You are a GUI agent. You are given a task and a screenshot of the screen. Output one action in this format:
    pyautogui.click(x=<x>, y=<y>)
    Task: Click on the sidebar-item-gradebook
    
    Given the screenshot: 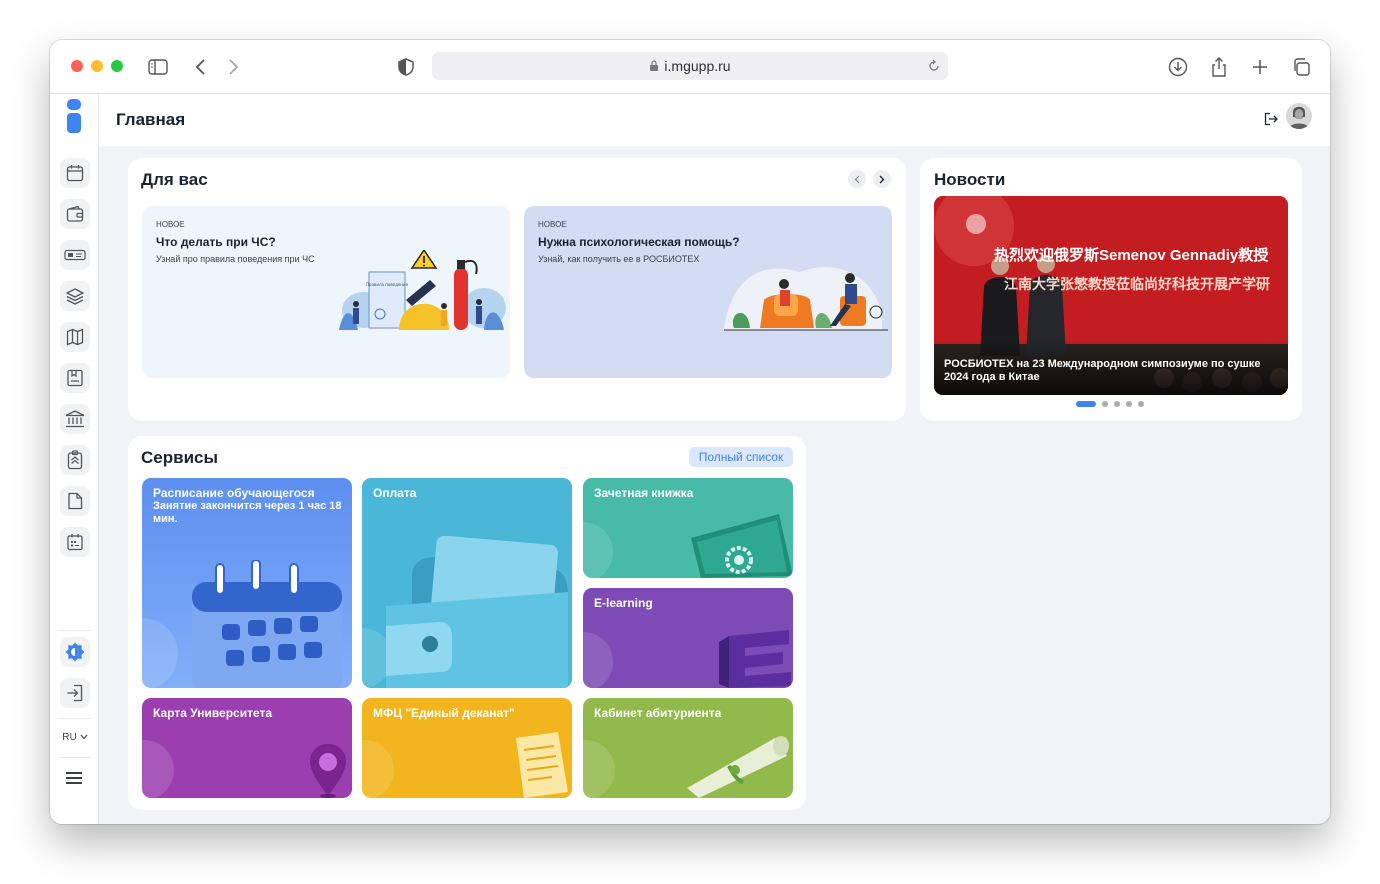 What is the action you would take?
    pyautogui.click(x=75, y=378)
    